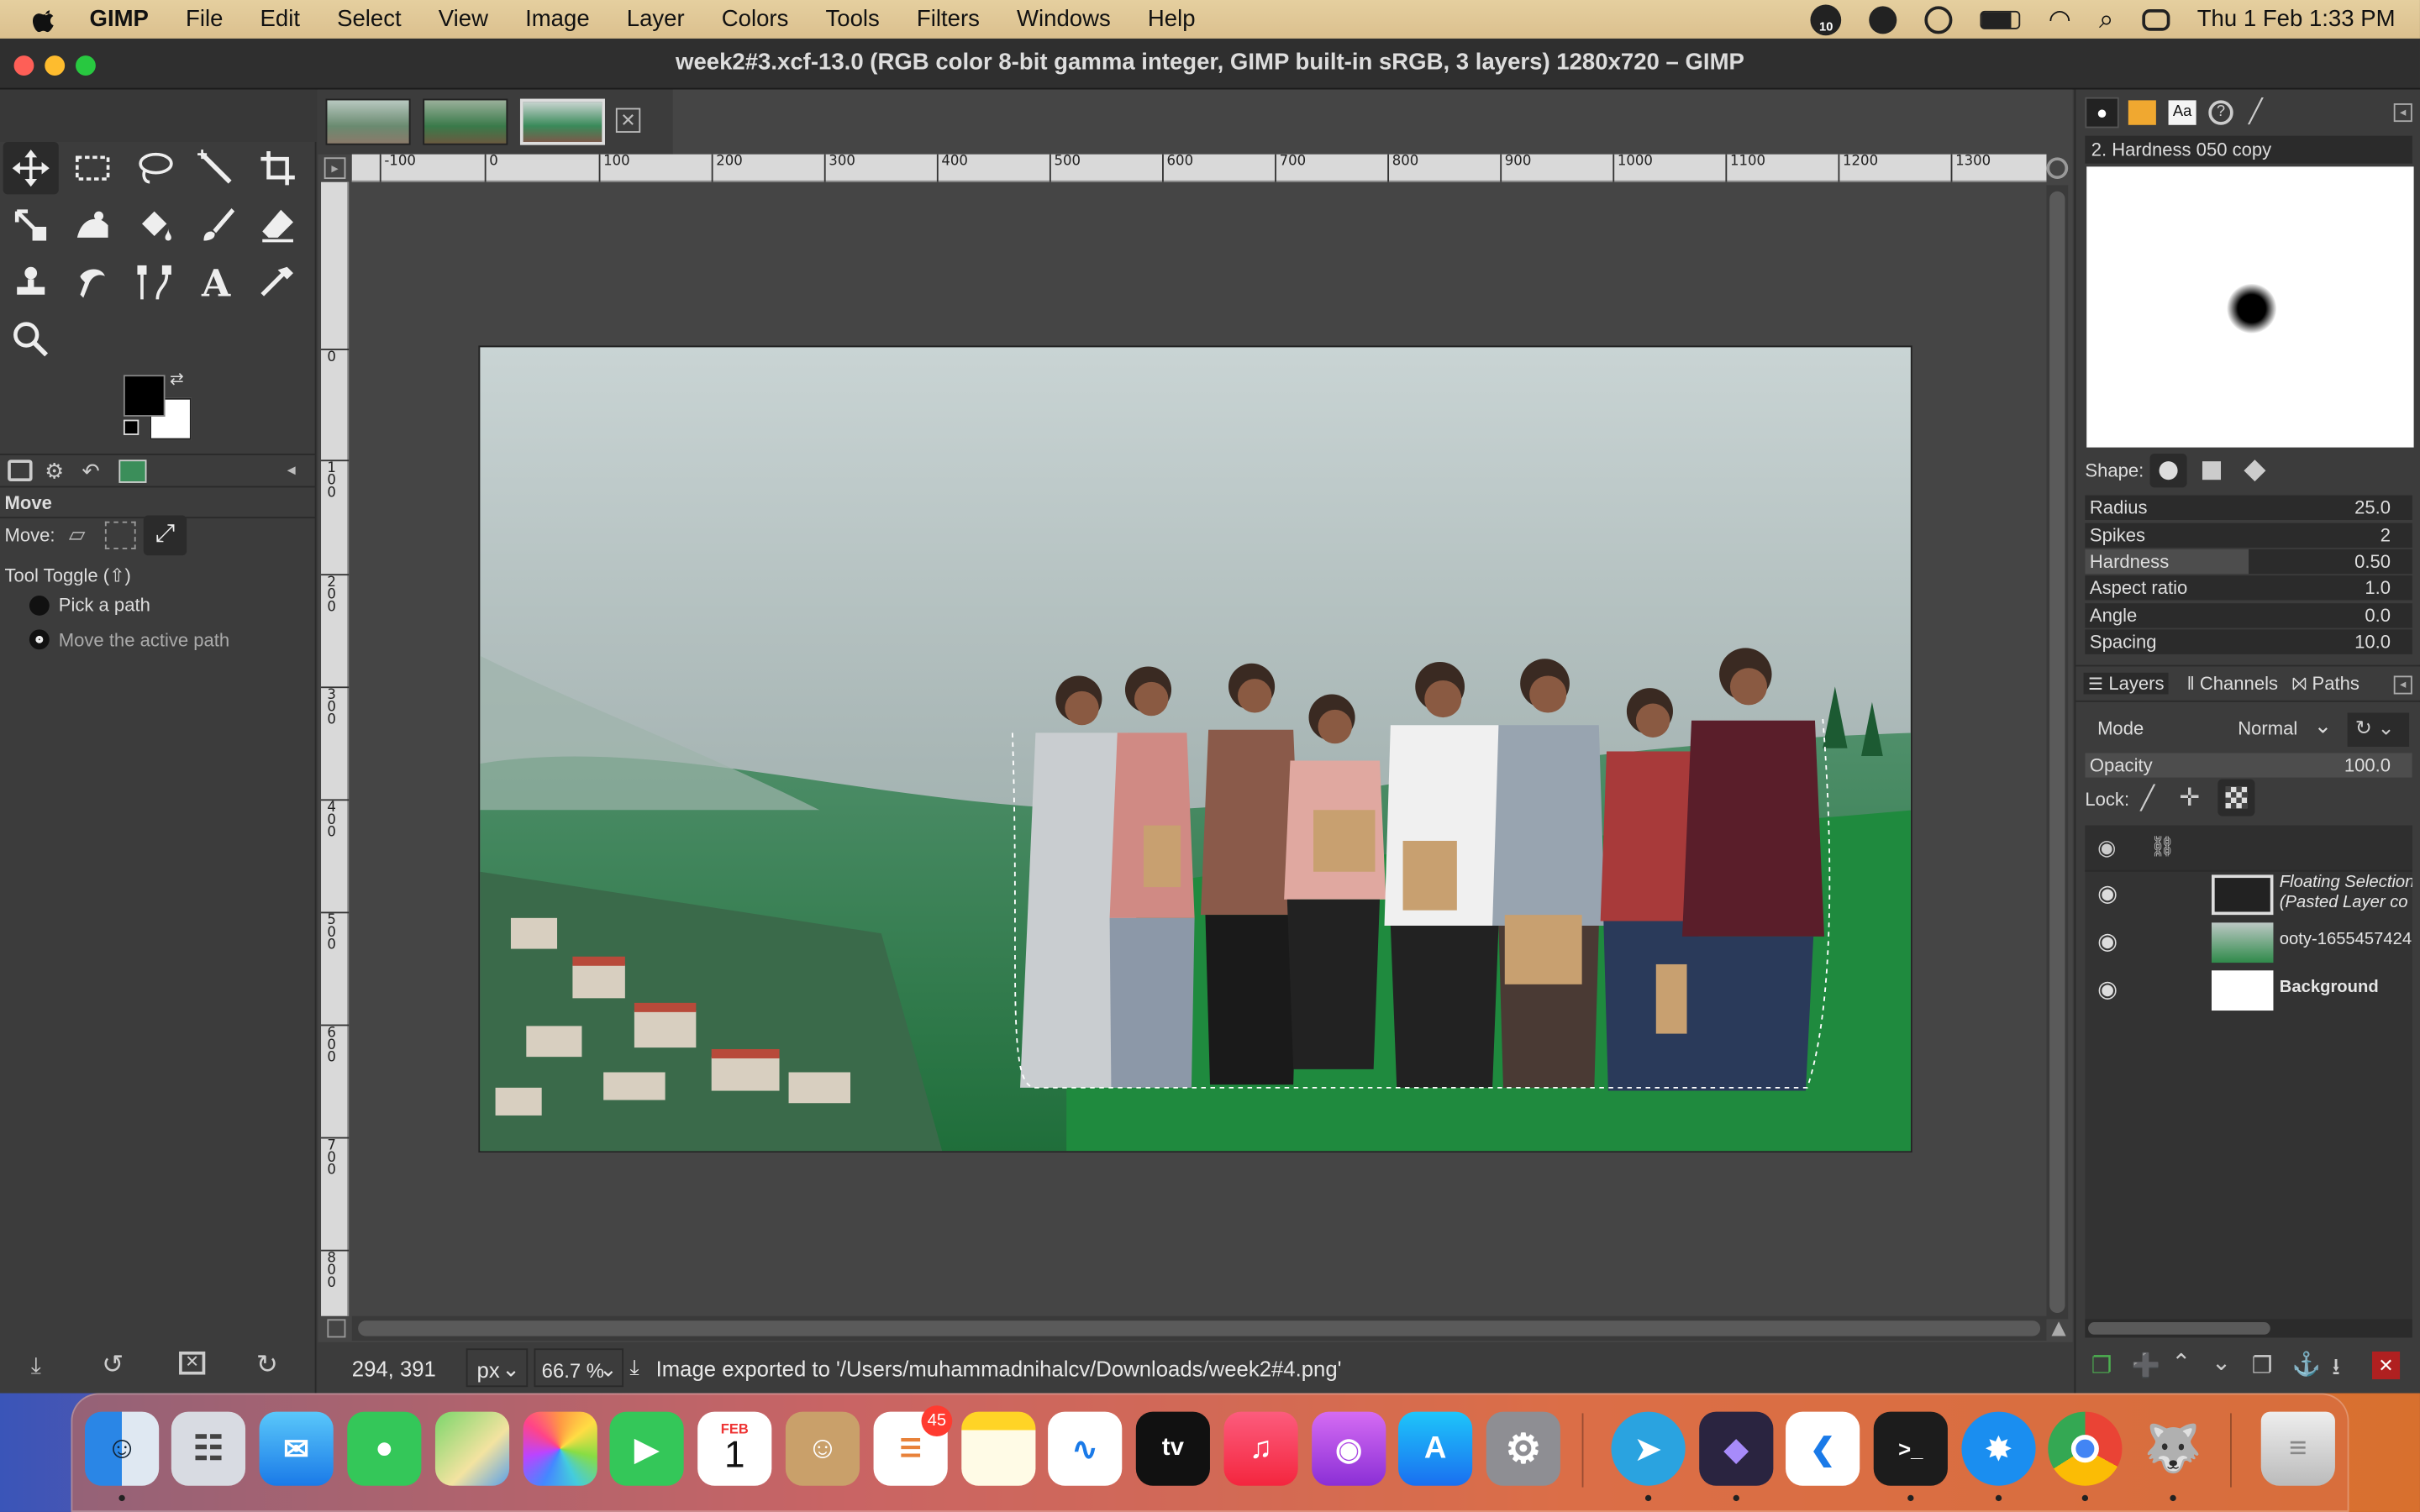 The width and height of the screenshot is (2420, 1512). Describe the element at coordinates (384, 1448) in the screenshot. I see `dock-messages: ●` at that location.